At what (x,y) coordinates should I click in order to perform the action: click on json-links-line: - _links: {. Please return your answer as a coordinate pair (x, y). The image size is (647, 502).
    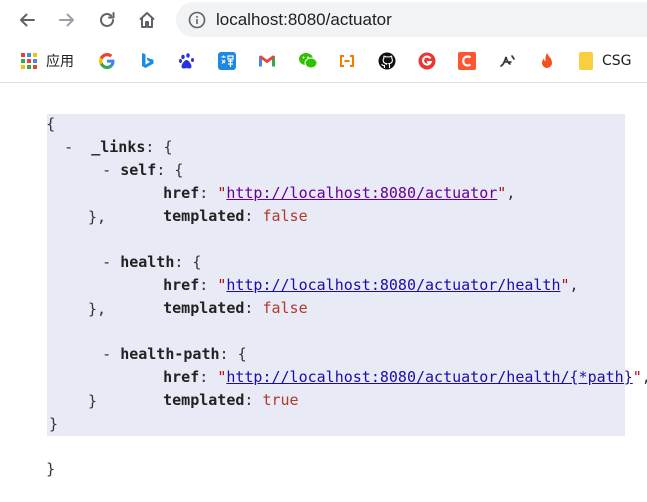
    Looking at the image, I should click on (118, 147).